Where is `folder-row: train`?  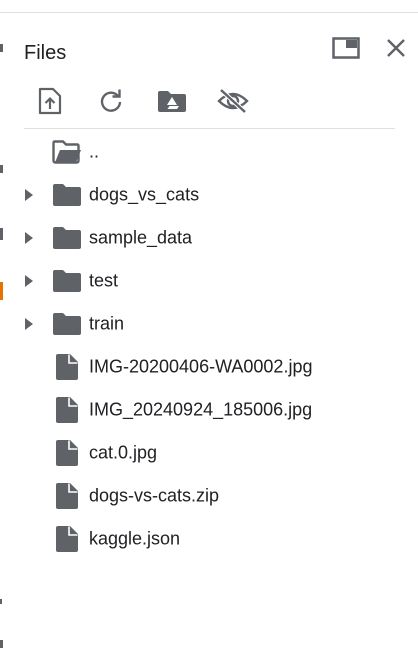 folder-row: train is located at coordinates (209, 323).